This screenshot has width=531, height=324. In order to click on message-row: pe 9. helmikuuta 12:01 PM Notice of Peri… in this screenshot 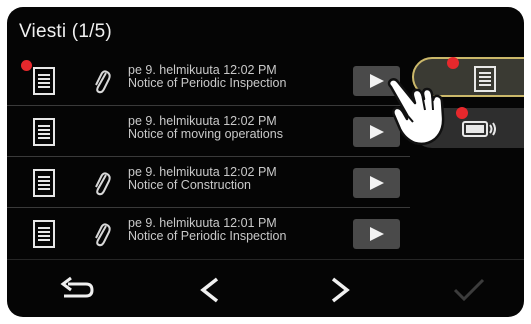, I will do `click(208, 233)`.